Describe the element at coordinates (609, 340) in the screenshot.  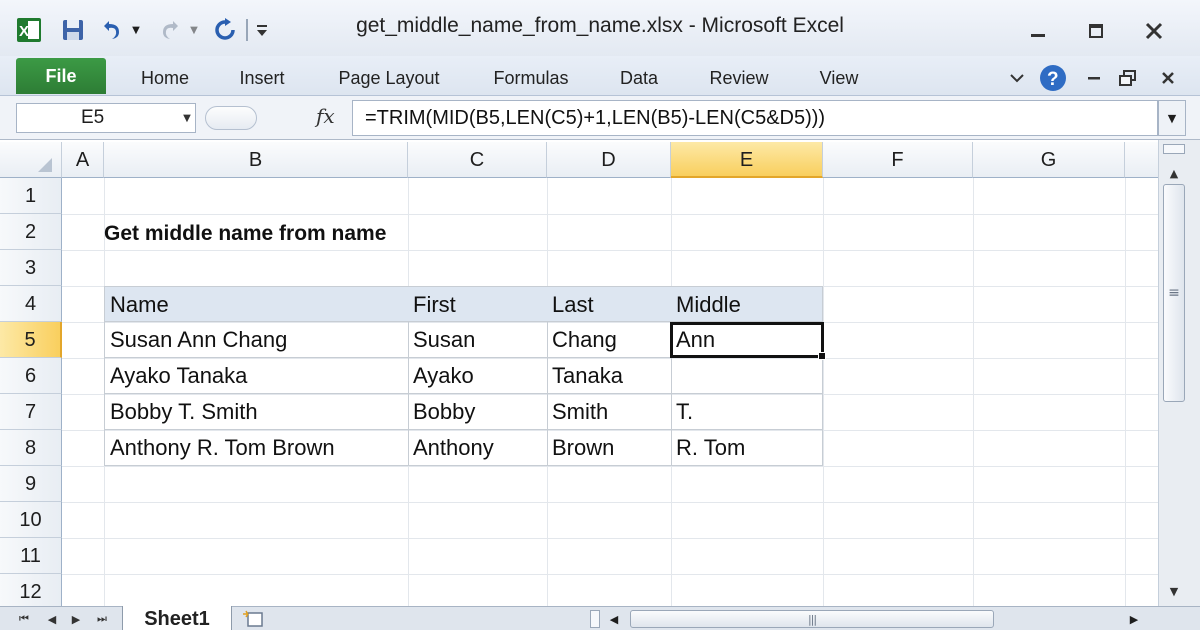
I see `table-cell: Chang` at that location.